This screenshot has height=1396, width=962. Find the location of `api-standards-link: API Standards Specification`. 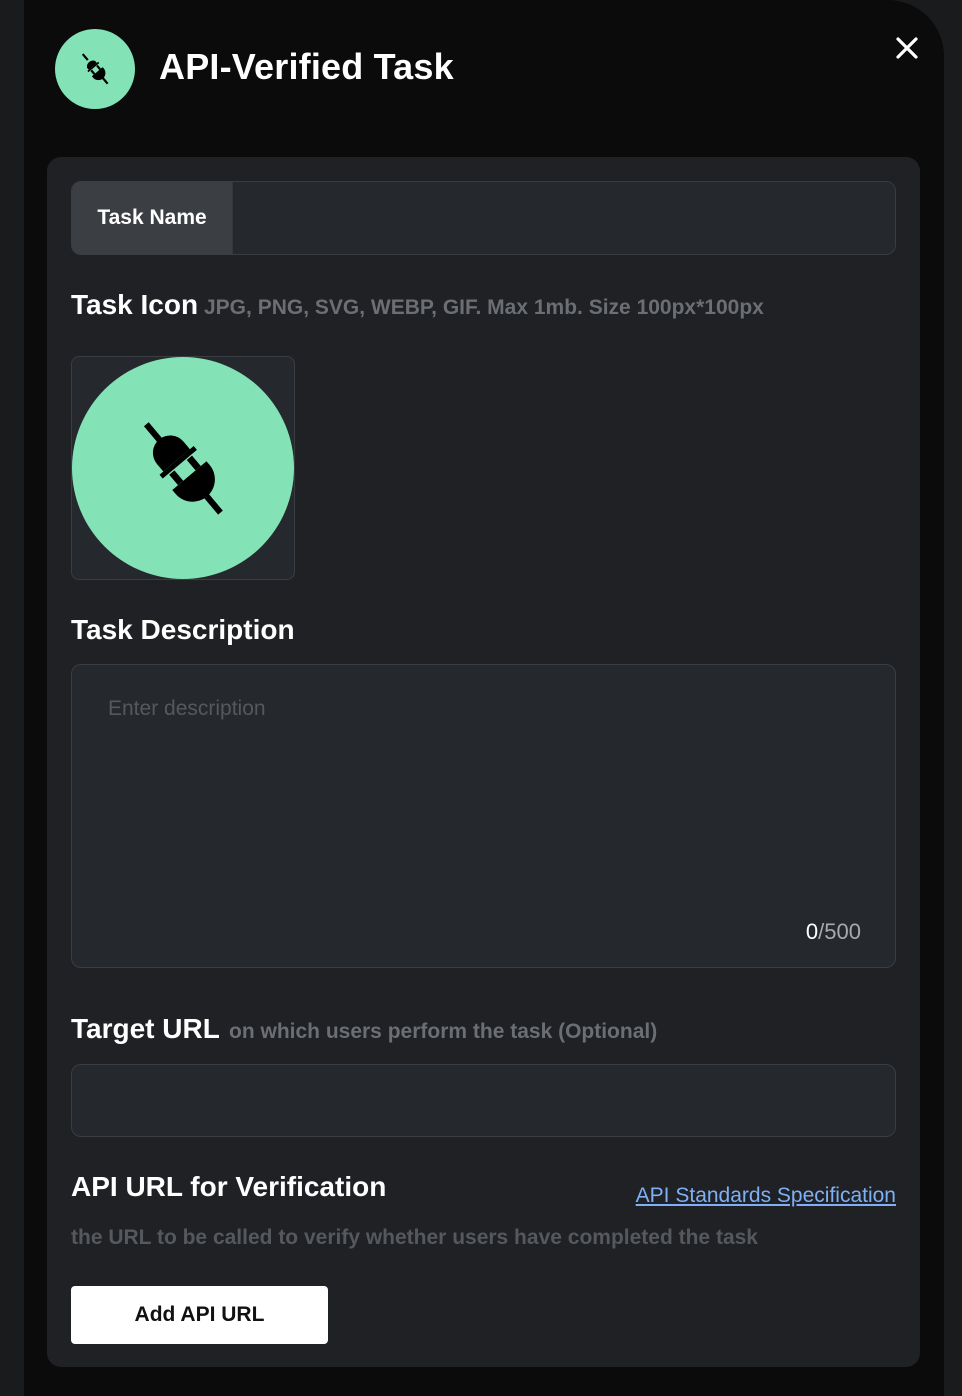

api-standards-link: API Standards Specification is located at coordinates (766, 1196).